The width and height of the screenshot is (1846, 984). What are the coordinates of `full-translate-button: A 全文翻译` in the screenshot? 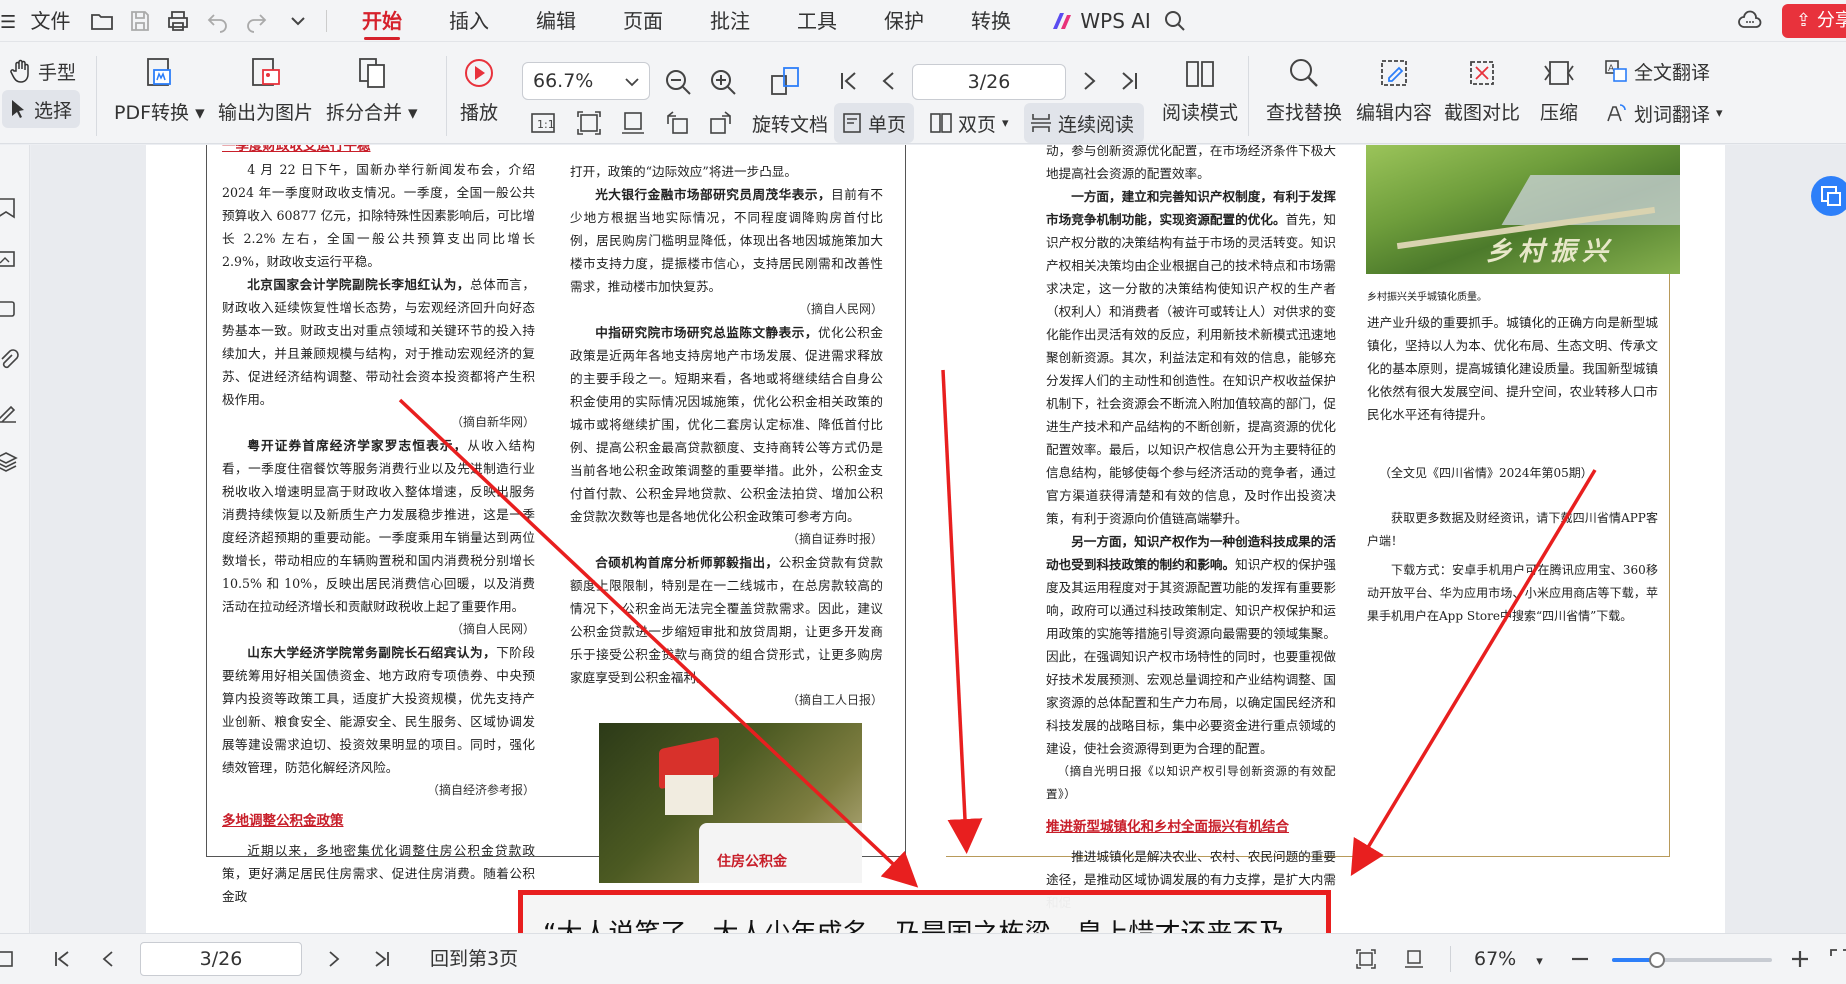 It's located at (1657, 71).